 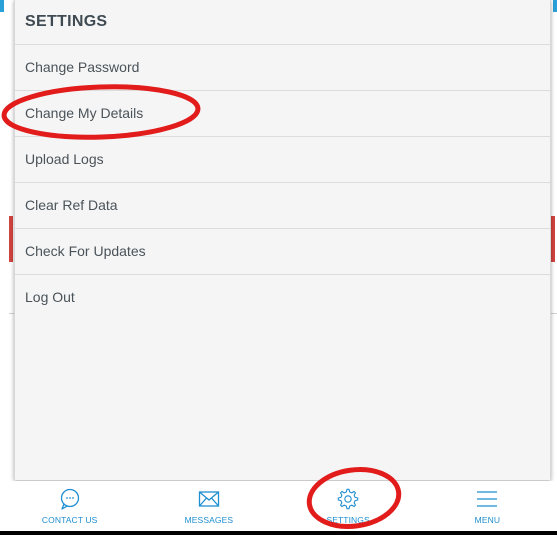 I want to click on log-out-item: Log Out, so click(x=282, y=297).